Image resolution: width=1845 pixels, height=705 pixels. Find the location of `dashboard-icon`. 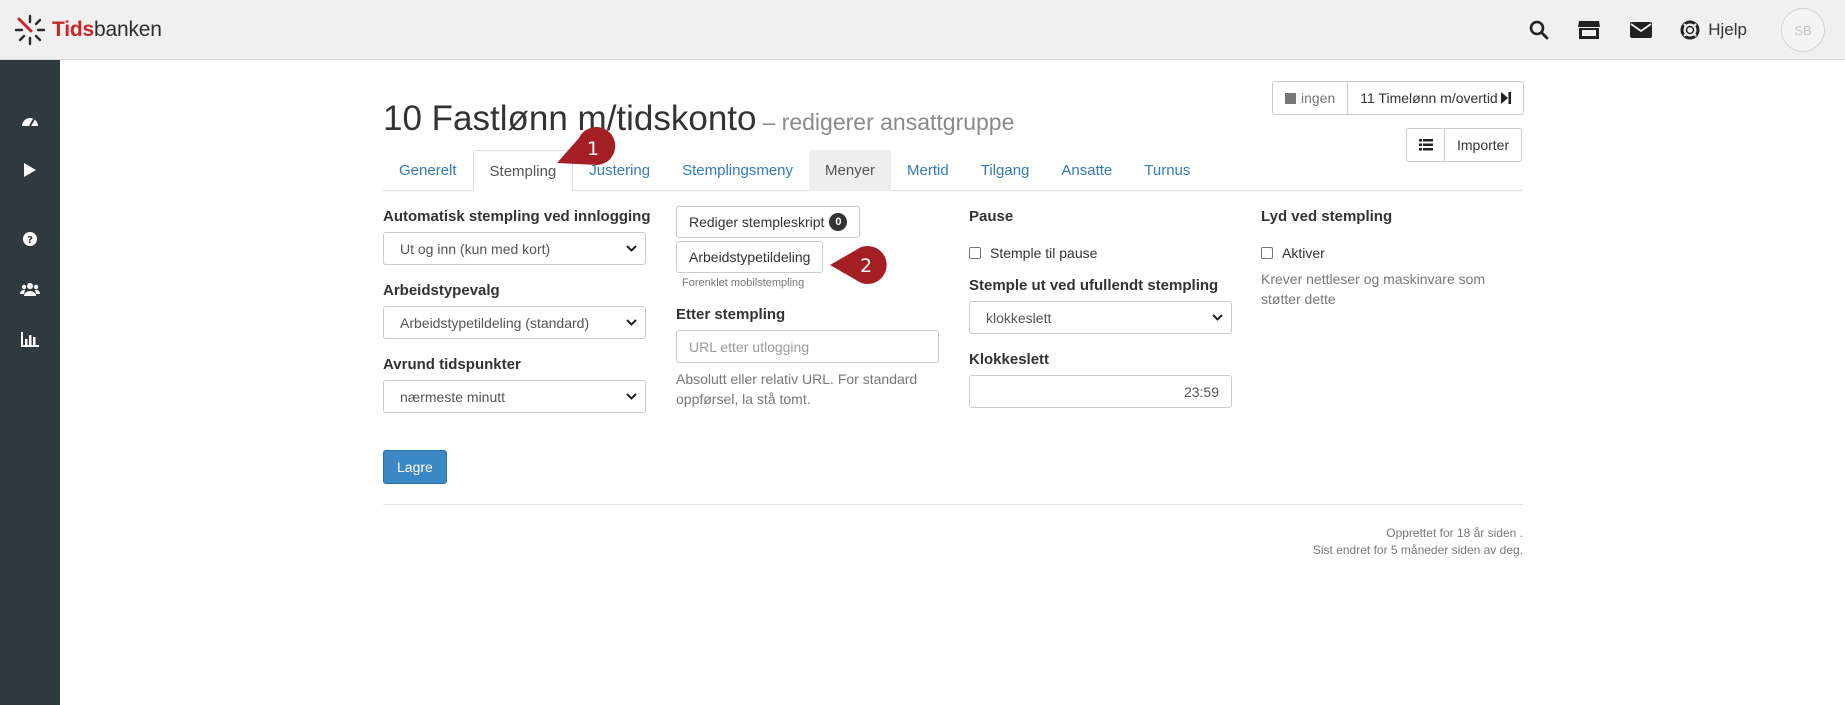

dashboard-icon is located at coordinates (30, 122).